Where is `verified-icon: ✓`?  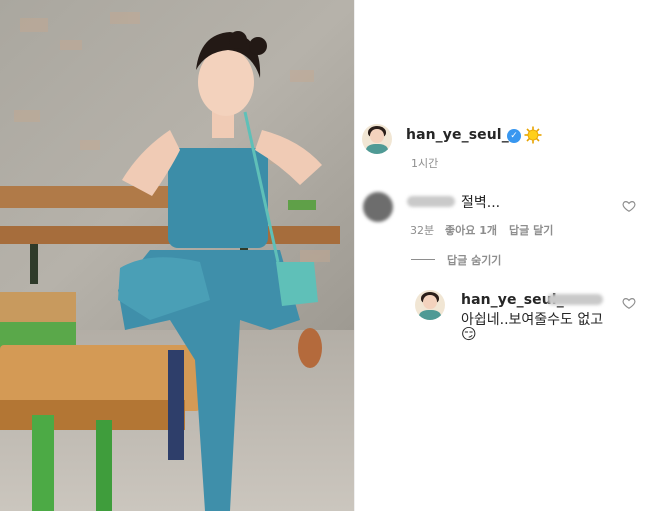
verified-icon: ✓ is located at coordinates (514, 136).